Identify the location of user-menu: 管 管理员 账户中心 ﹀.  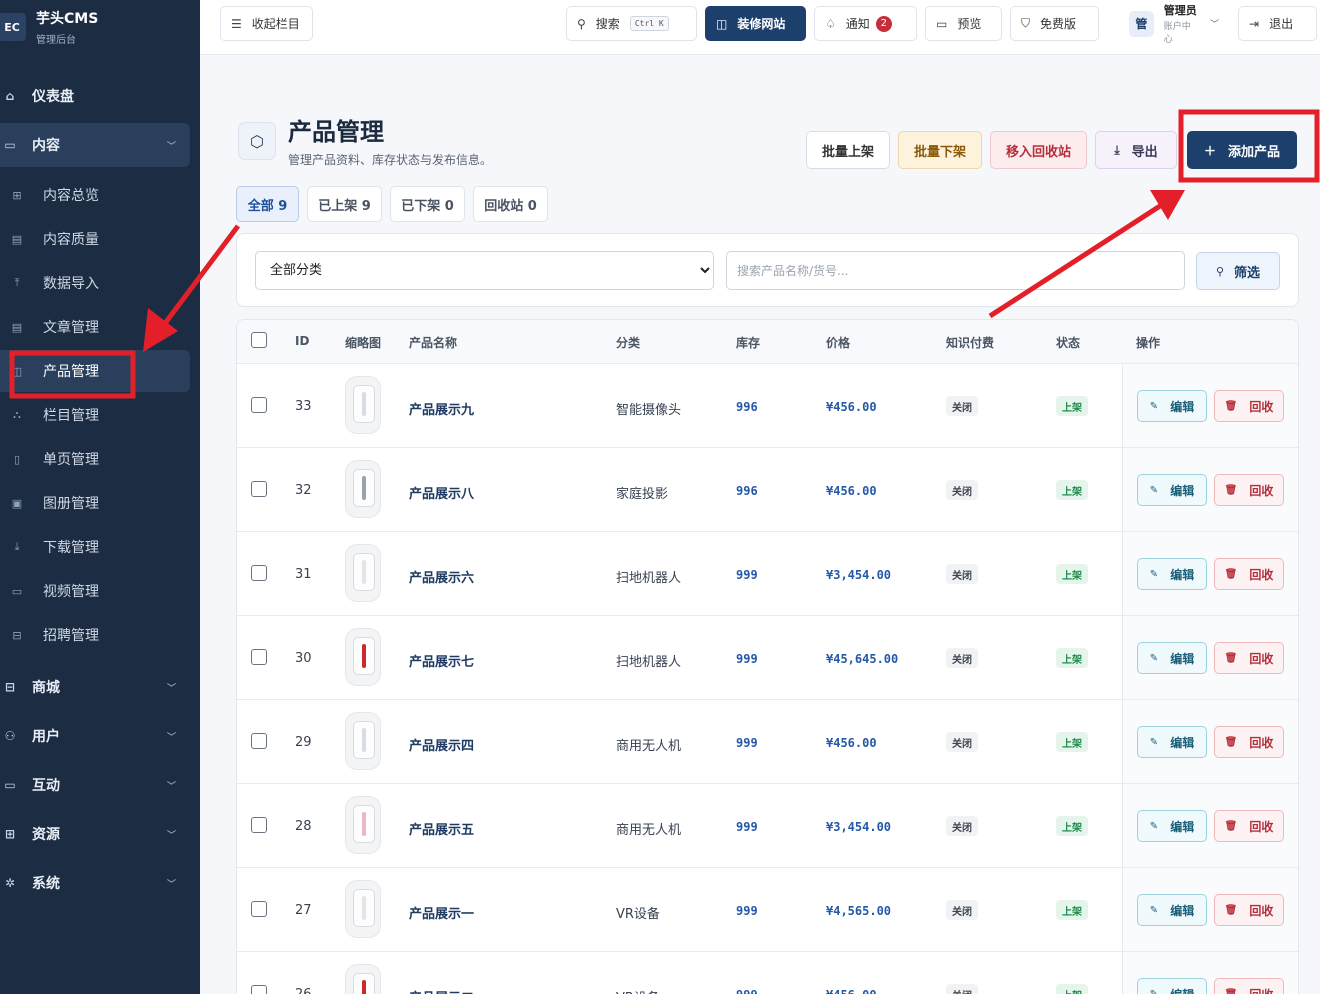
(1174, 24).